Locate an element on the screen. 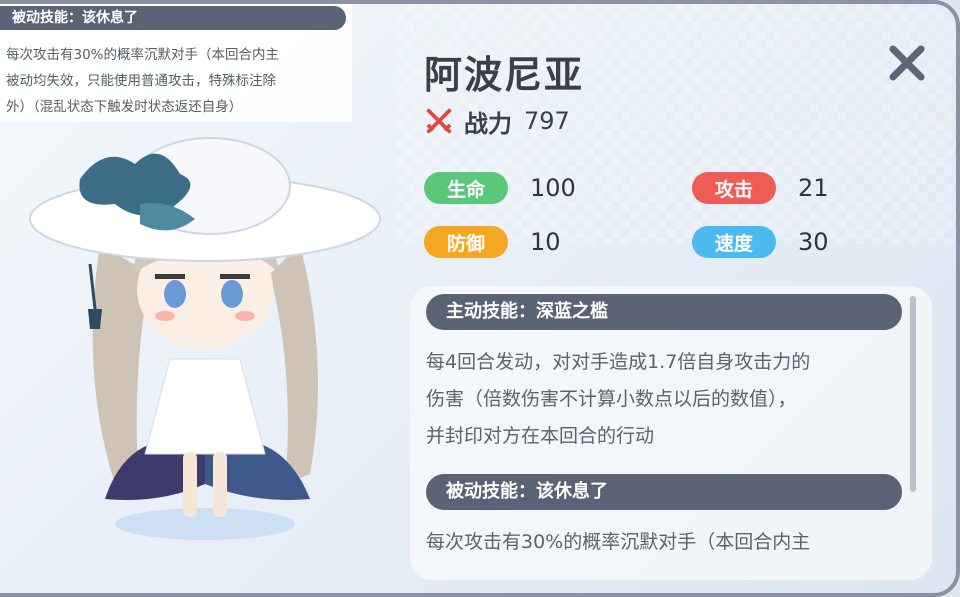  passive-skill-description: 每次攻击有30%的概率沉默对手（本回合内主 is located at coordinates (664, 542).